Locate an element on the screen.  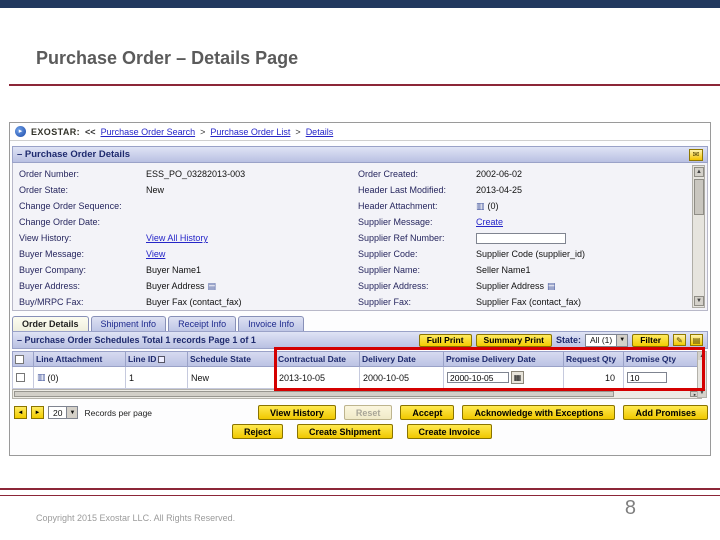
col-schedule-state: Schedule State is located at coordinates (232, 359).